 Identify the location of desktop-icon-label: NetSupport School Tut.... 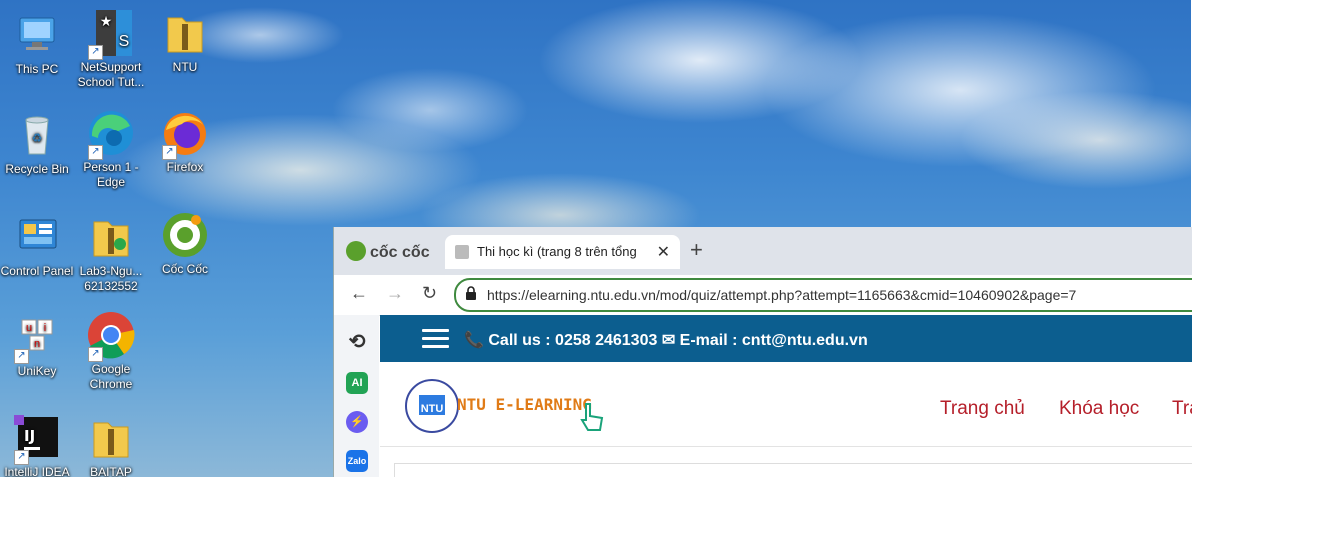
(111, 74).